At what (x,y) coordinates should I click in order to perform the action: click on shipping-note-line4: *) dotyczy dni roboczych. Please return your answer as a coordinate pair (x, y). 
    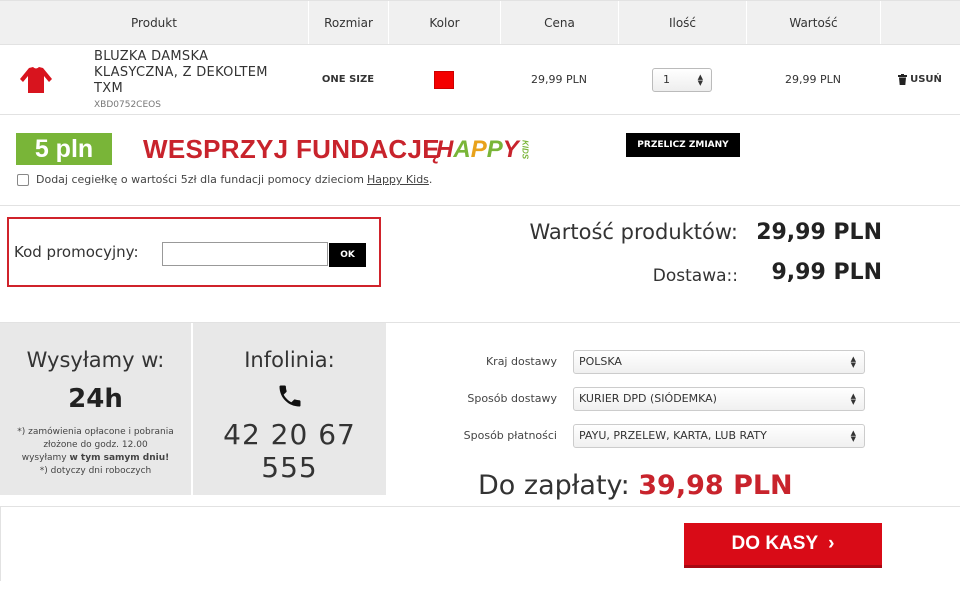
    Looking at the image, I should click on (95, 471).